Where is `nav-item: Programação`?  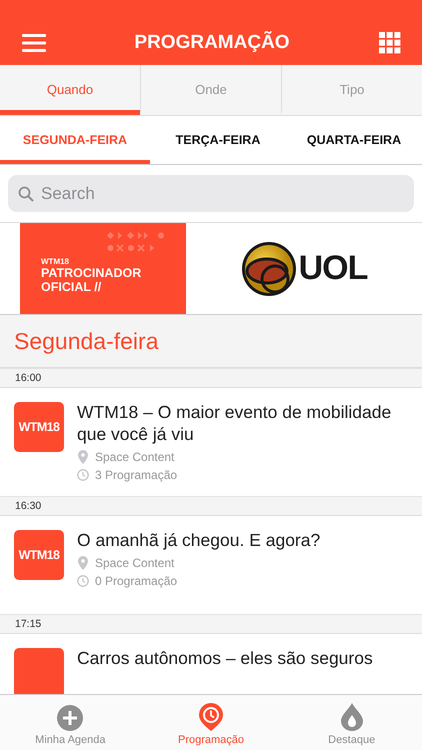 nav-item: Programação is located at coordinates (211, 722).